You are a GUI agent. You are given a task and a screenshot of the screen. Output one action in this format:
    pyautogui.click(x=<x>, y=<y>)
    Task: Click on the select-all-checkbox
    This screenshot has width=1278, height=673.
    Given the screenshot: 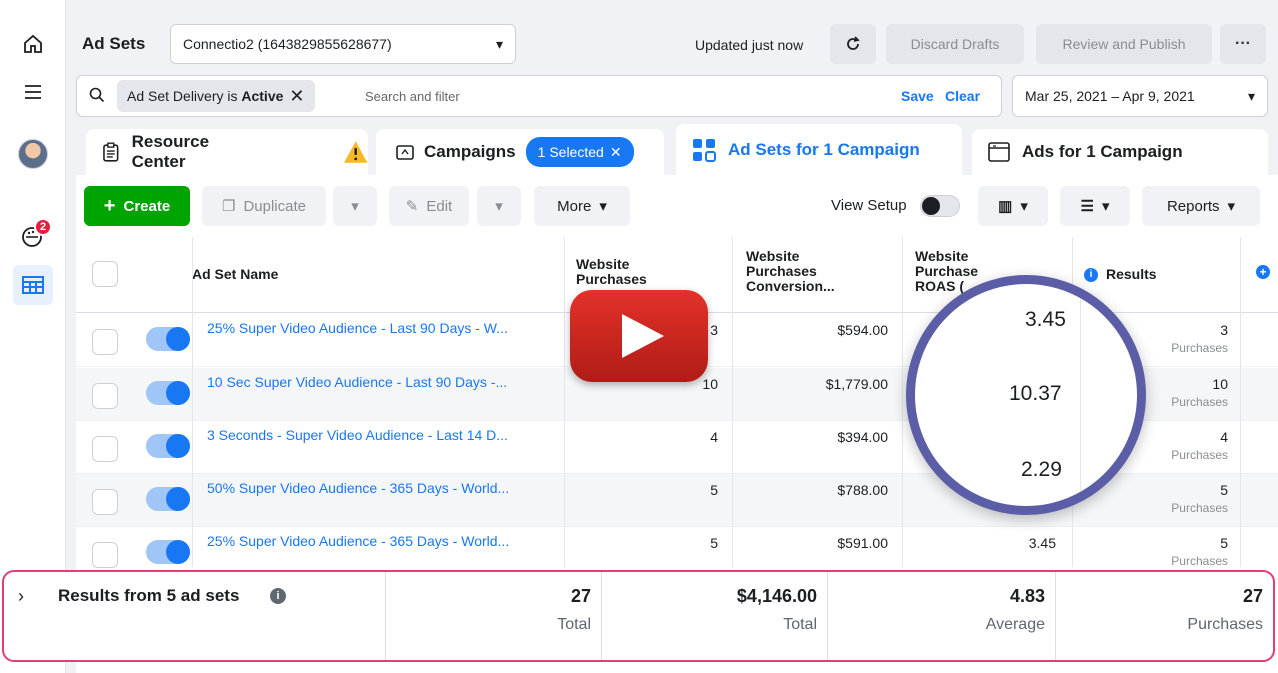 What is the action you would take?
    pyautogui.click(x=105, y=274)
    